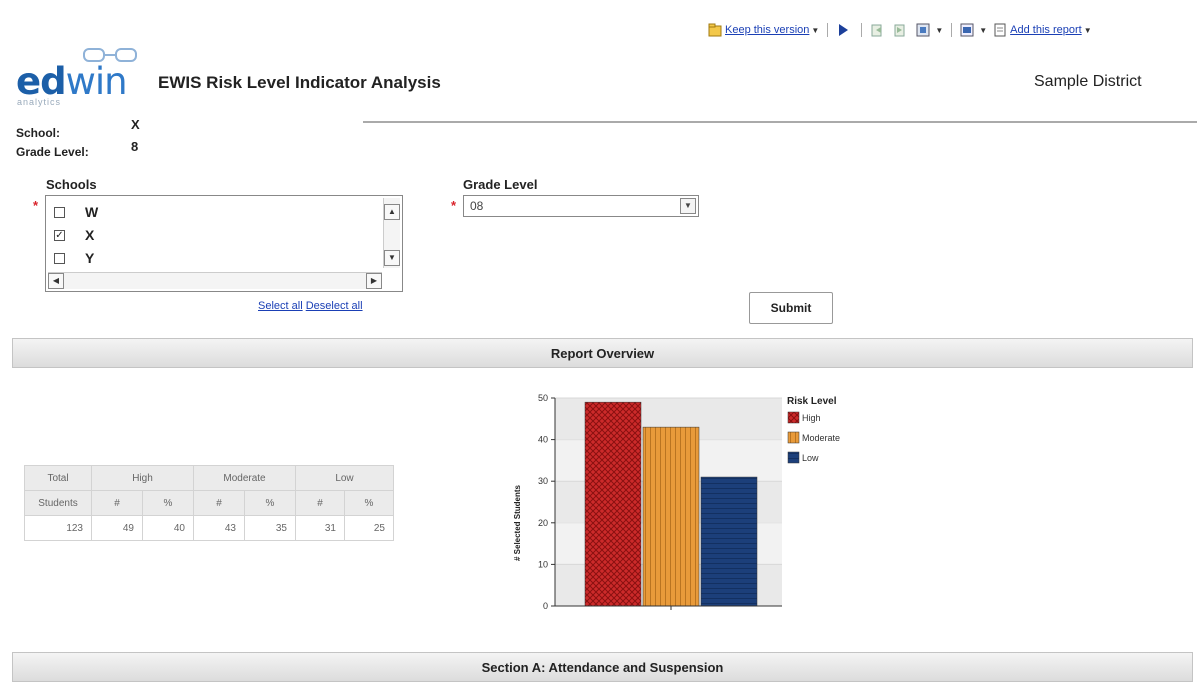 The image size is (1197, 682). I want to click on bar-high, so click(613, 504).